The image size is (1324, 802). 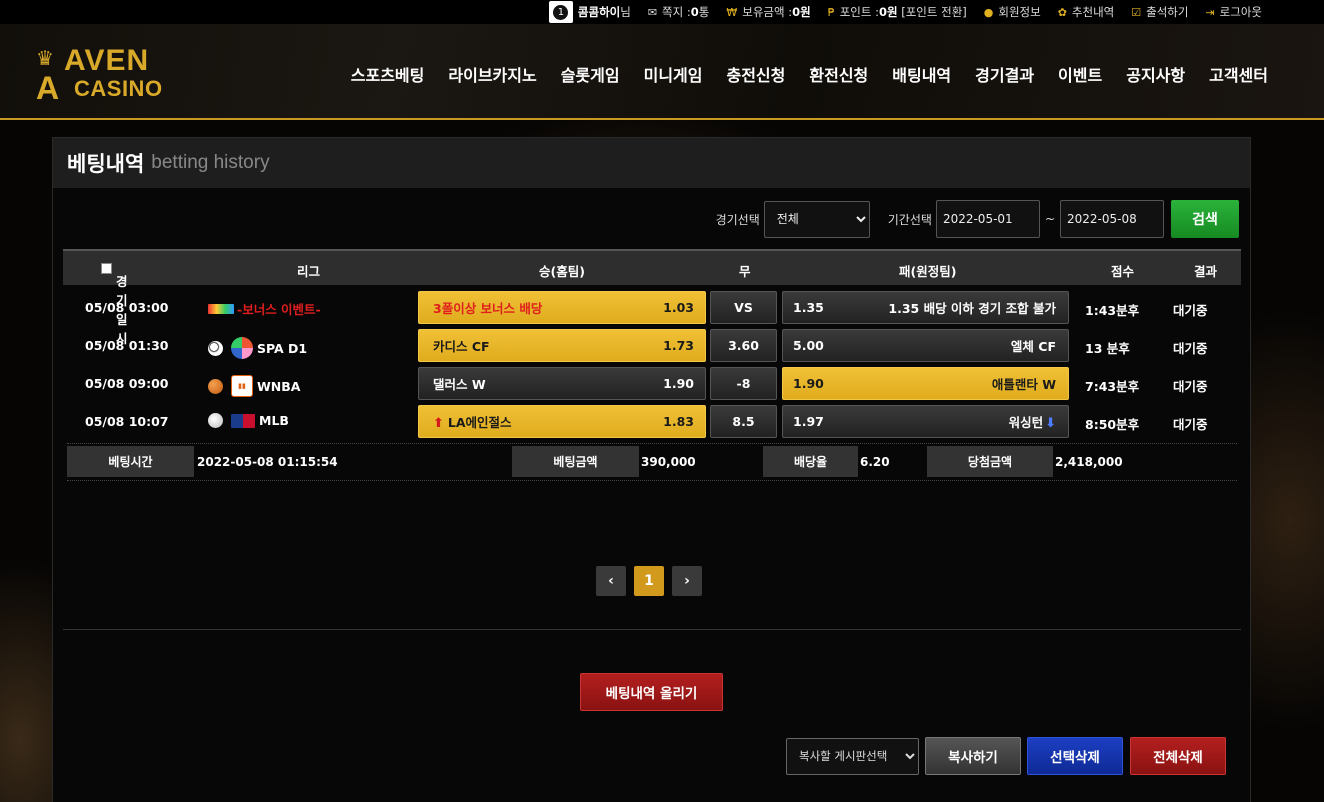 I want to click on balance-display: ₩ 보유금액 : 0원, so click(x=768, y=12).